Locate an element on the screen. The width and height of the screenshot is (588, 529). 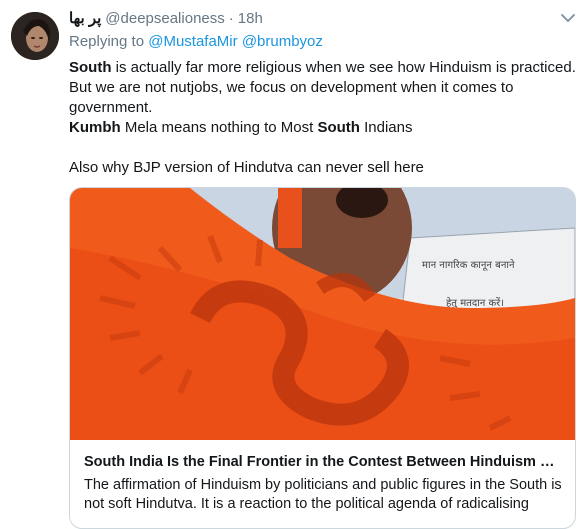
sign-text: हेतु मतदान करें। is located at coordinates (475, 303).